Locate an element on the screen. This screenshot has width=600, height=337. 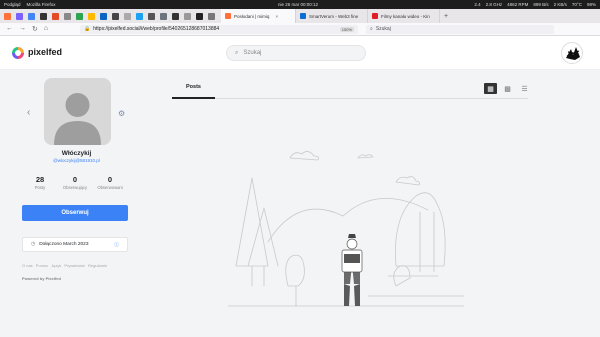
tab-posts: Posts is located at coordinates (193, 87).